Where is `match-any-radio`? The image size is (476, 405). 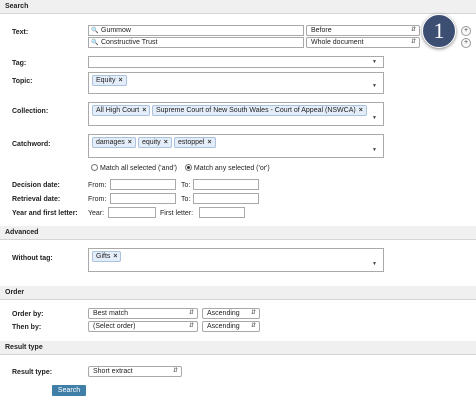 match-any-radio is located at coordinates (188, 167).